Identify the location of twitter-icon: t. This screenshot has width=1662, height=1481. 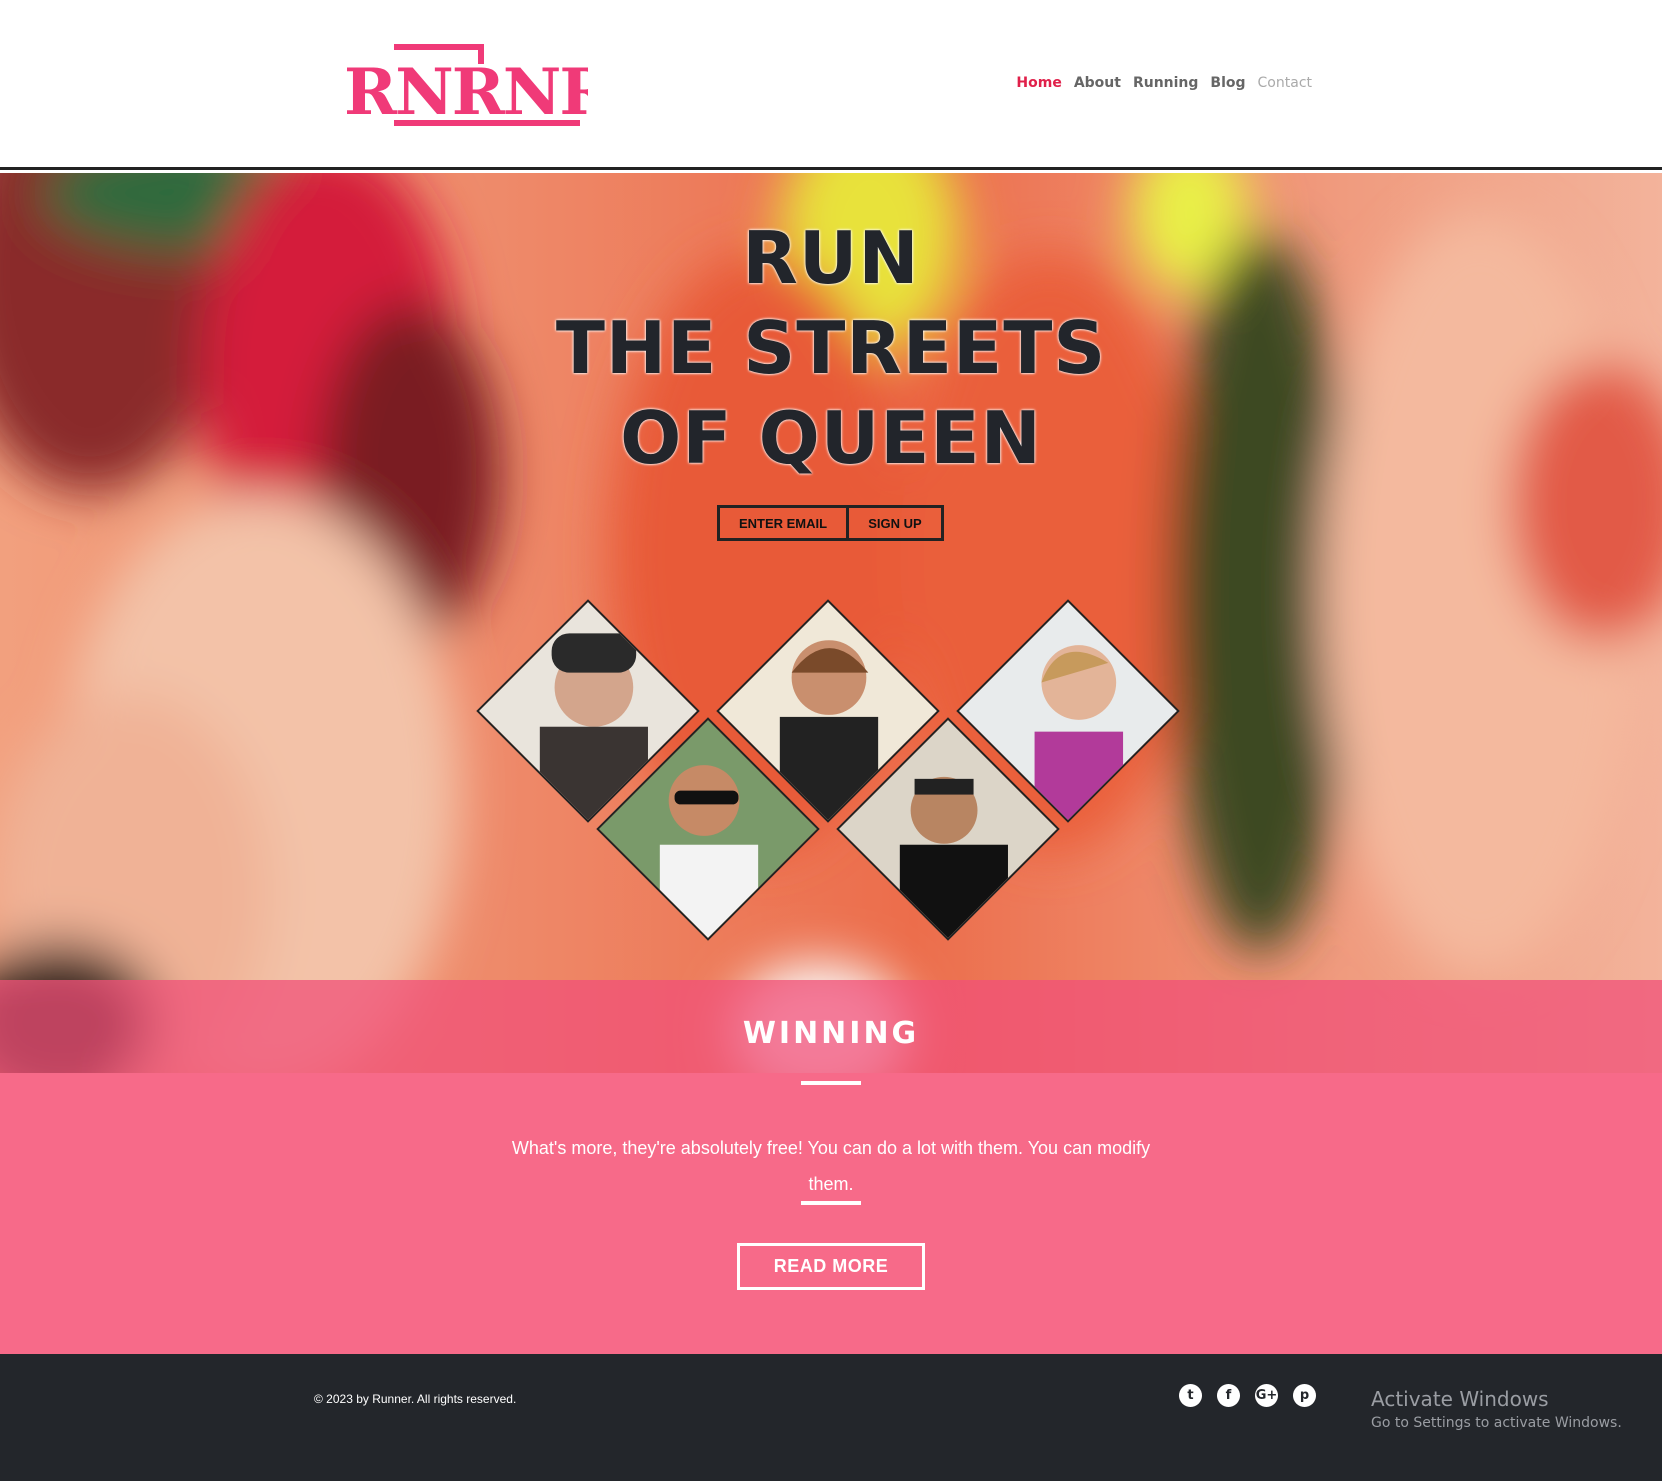
(1190, 1395).